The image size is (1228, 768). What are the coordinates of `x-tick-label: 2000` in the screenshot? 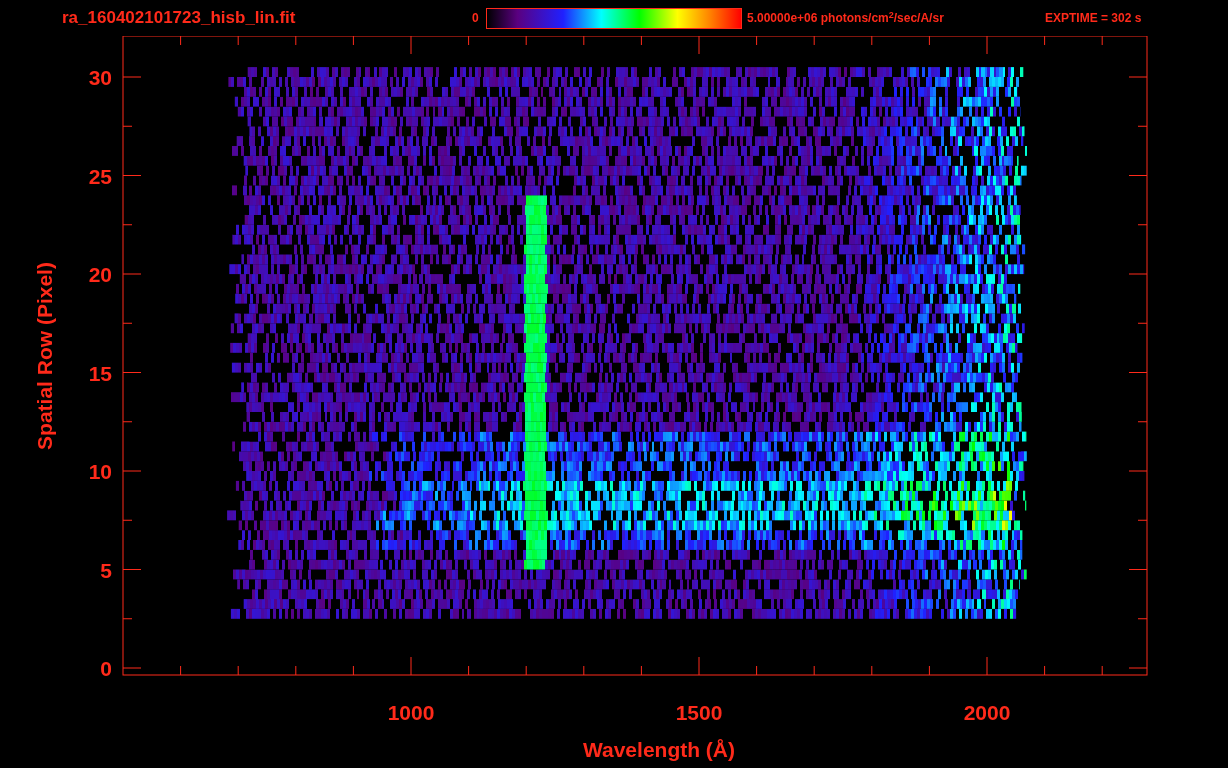 It's located at (987, 712).